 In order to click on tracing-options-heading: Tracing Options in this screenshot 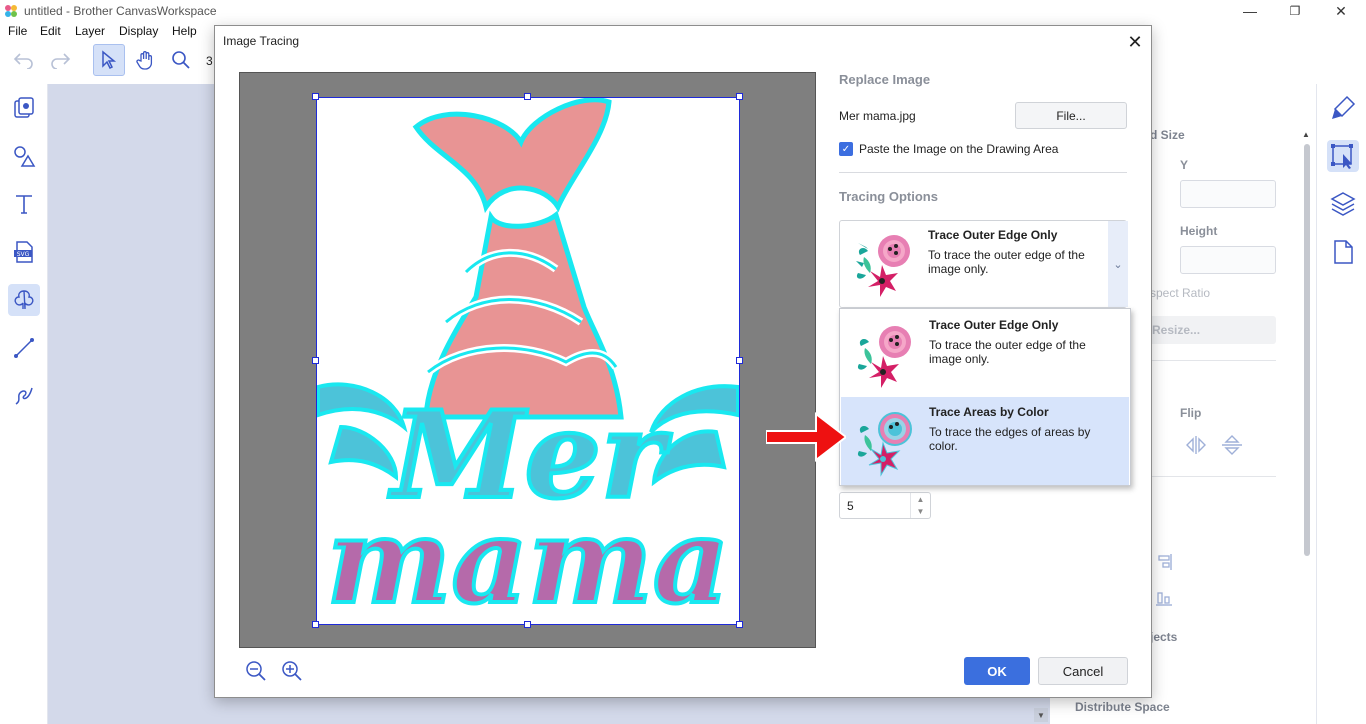, I will do `click(888, 196)`.